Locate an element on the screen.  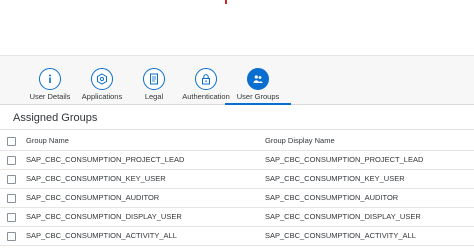
lock-icon is located at coordinates (206, 79).